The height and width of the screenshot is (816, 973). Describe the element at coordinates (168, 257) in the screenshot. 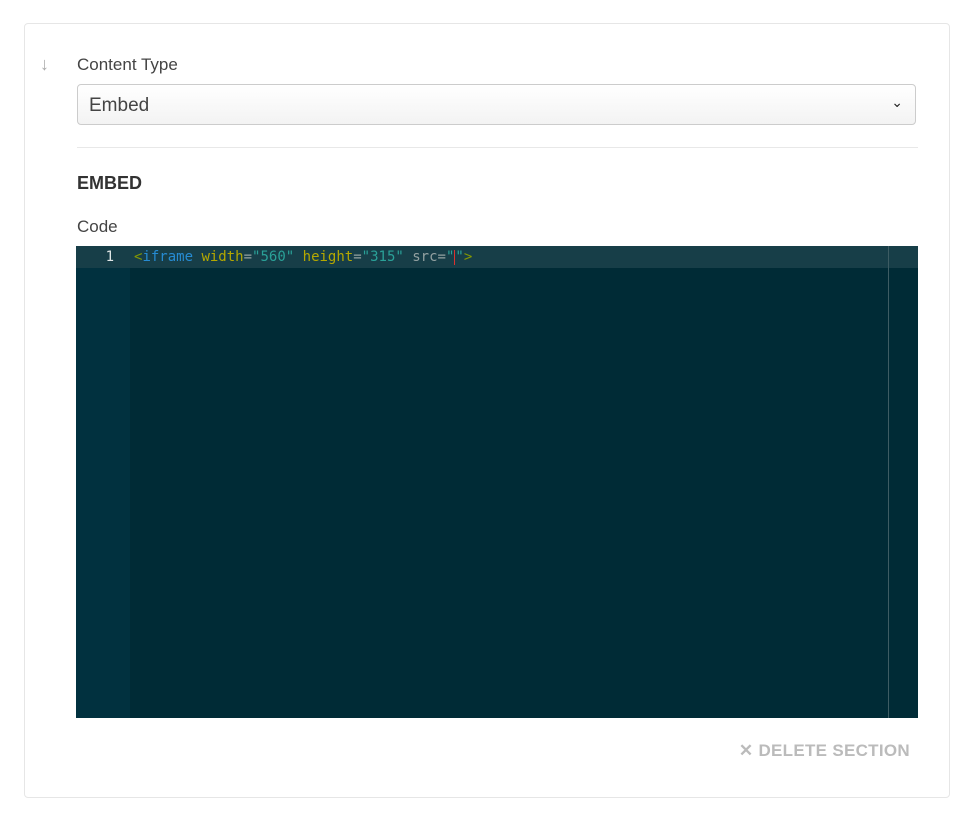

I see `token: iframe` at that location.